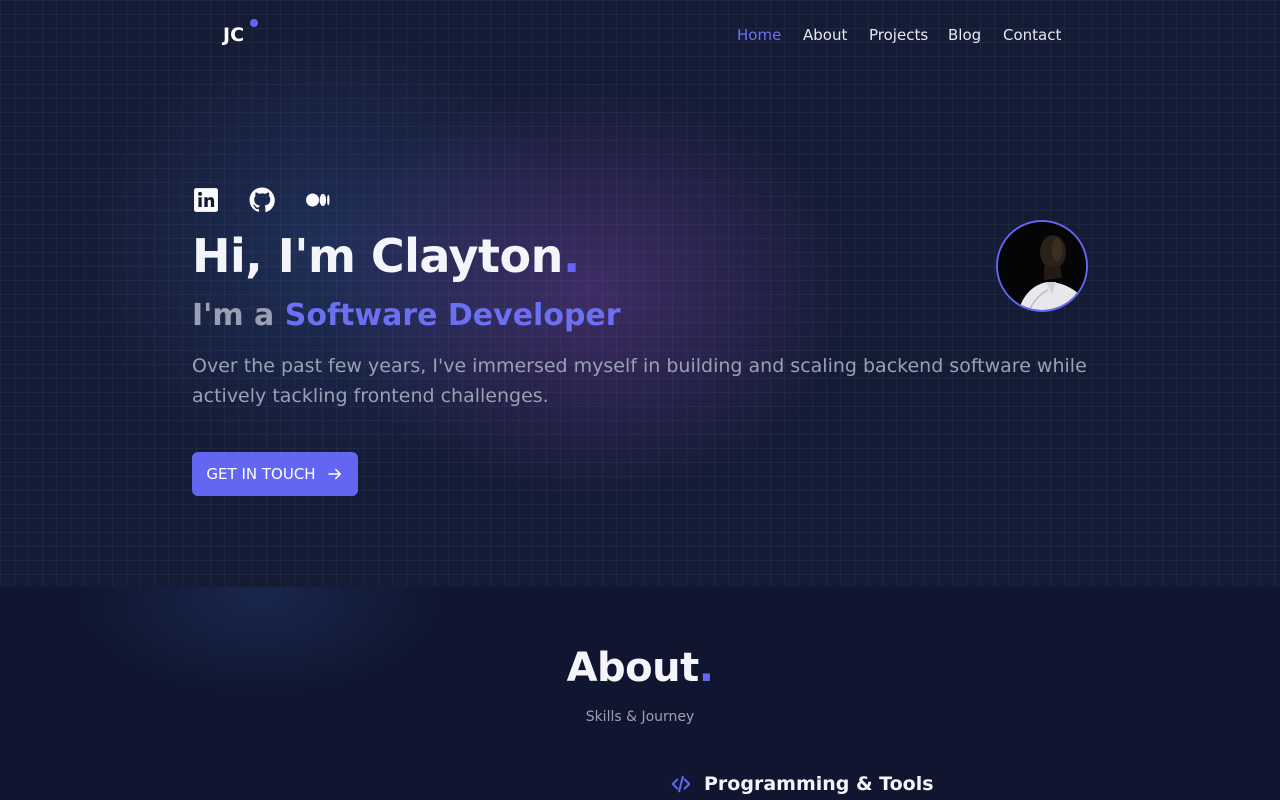  What do you see at coordinates (377, 256) in the screenshot?
I see `greeting-text: Hi, I'm Clayton` at bounding box center [377, 256].